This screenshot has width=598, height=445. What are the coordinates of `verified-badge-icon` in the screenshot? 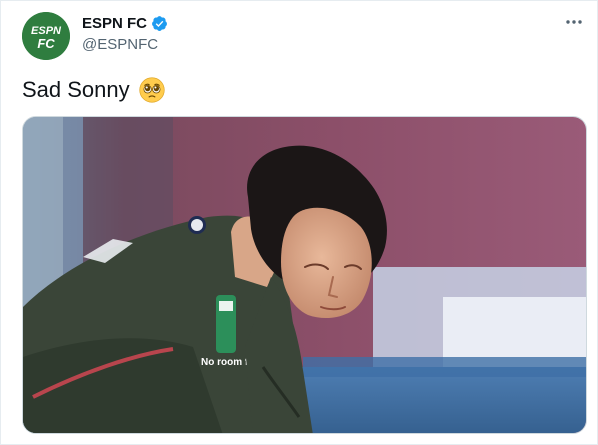 It's located at (159, 23).